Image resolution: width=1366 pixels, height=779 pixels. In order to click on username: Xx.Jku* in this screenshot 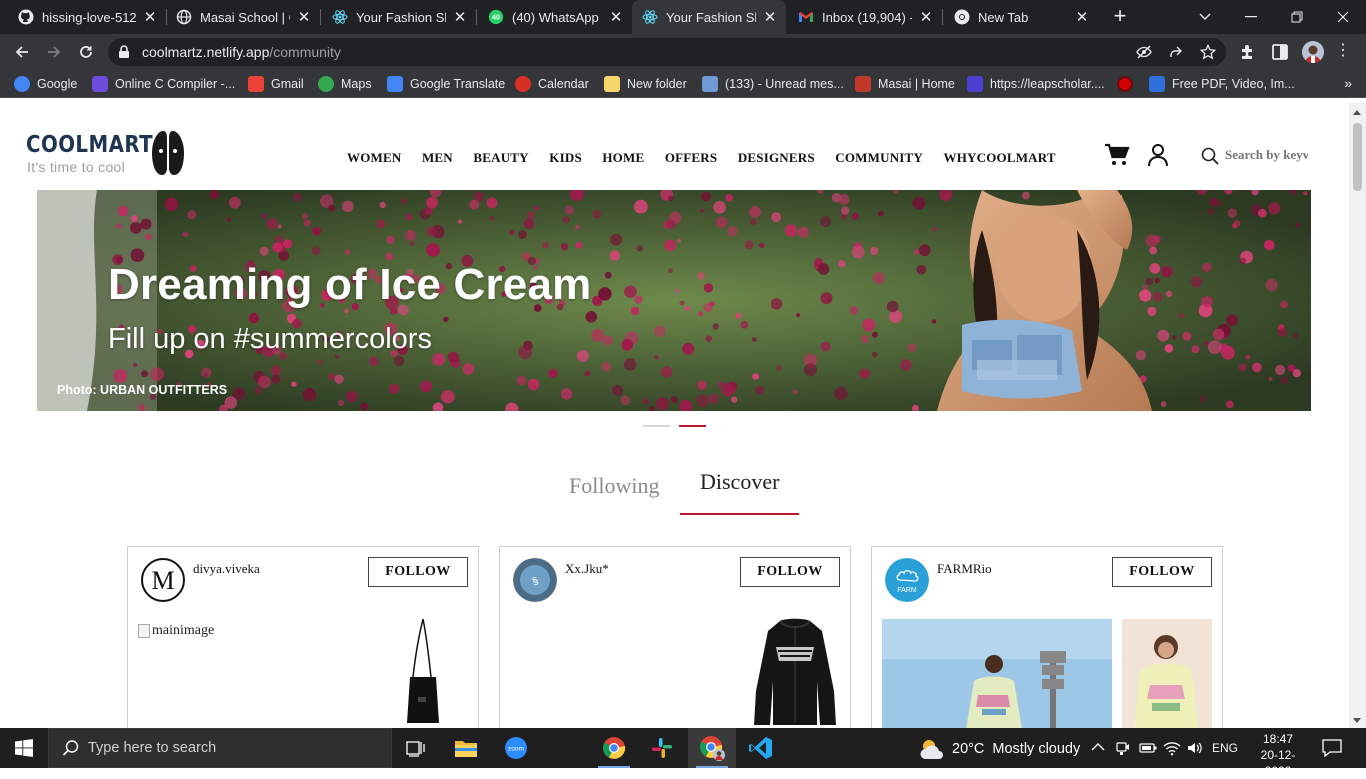, I will do `click(587, 569)`.